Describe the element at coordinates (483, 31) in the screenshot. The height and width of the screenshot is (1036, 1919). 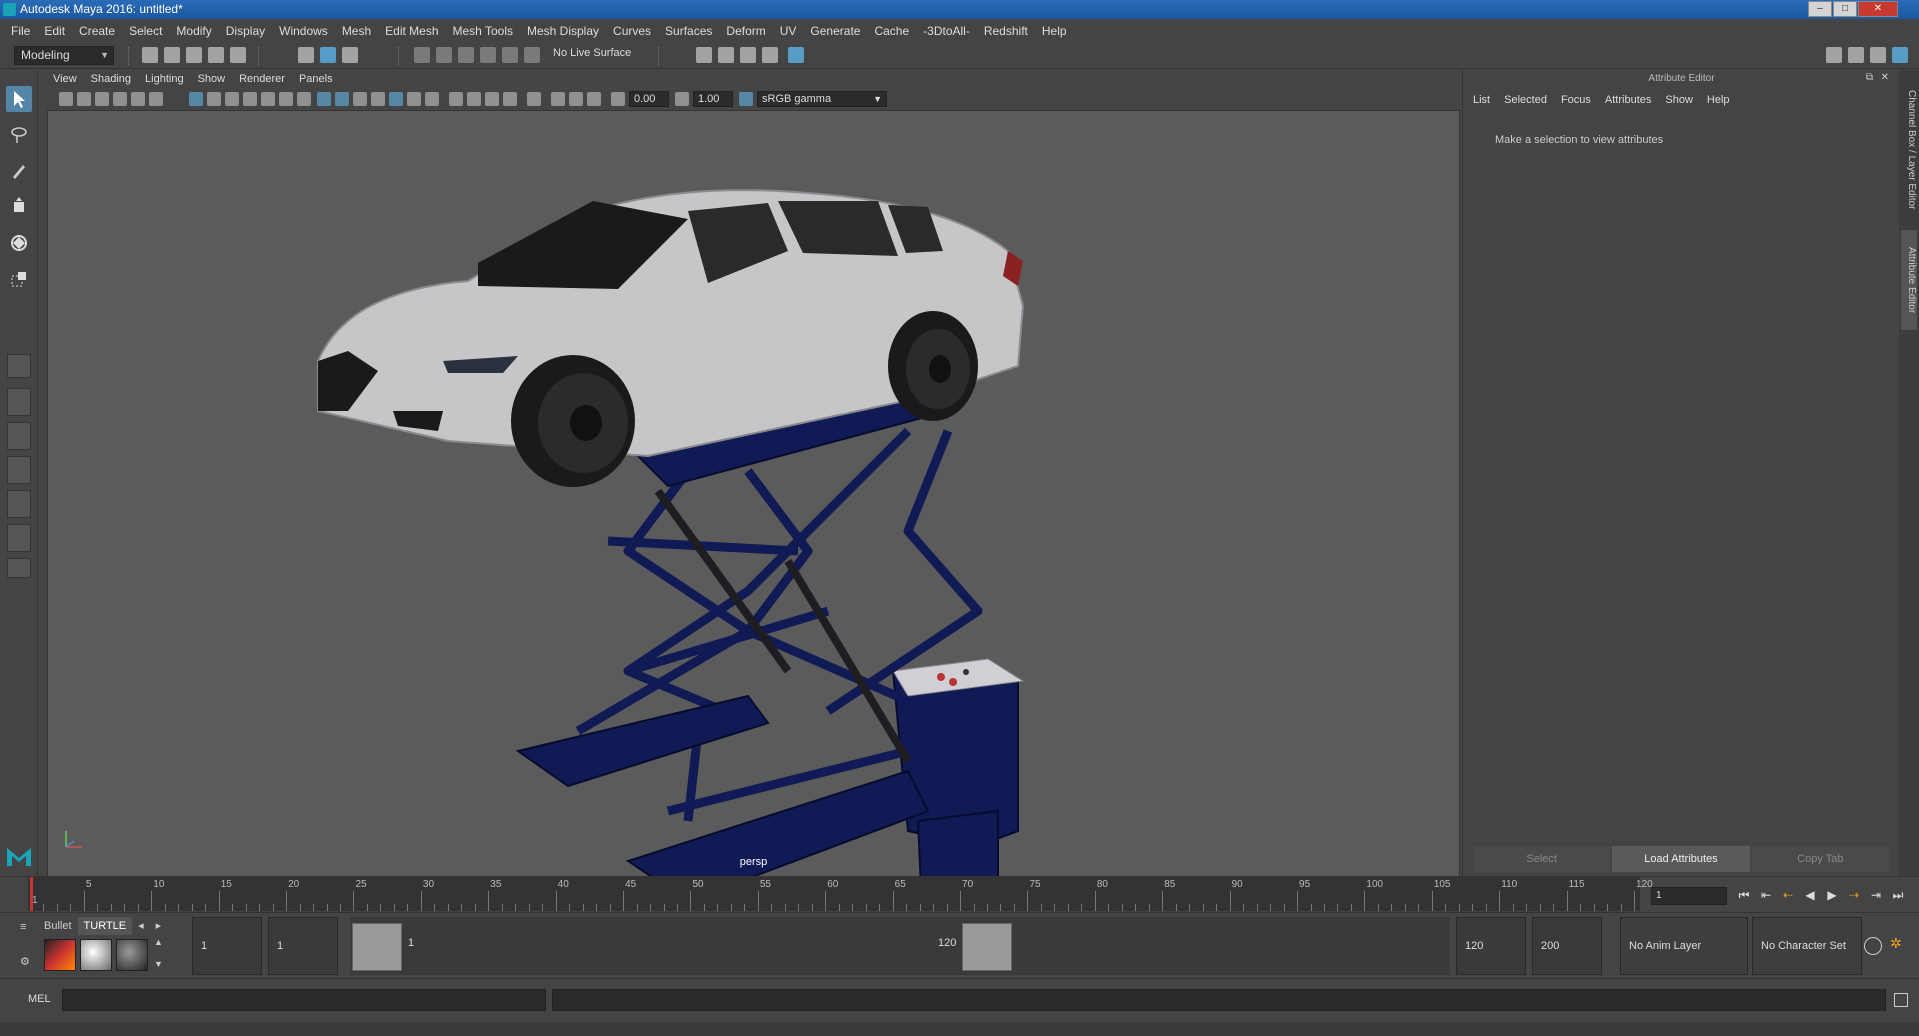
I see `menu-mesh-tools: Mesh Tools` at that location.